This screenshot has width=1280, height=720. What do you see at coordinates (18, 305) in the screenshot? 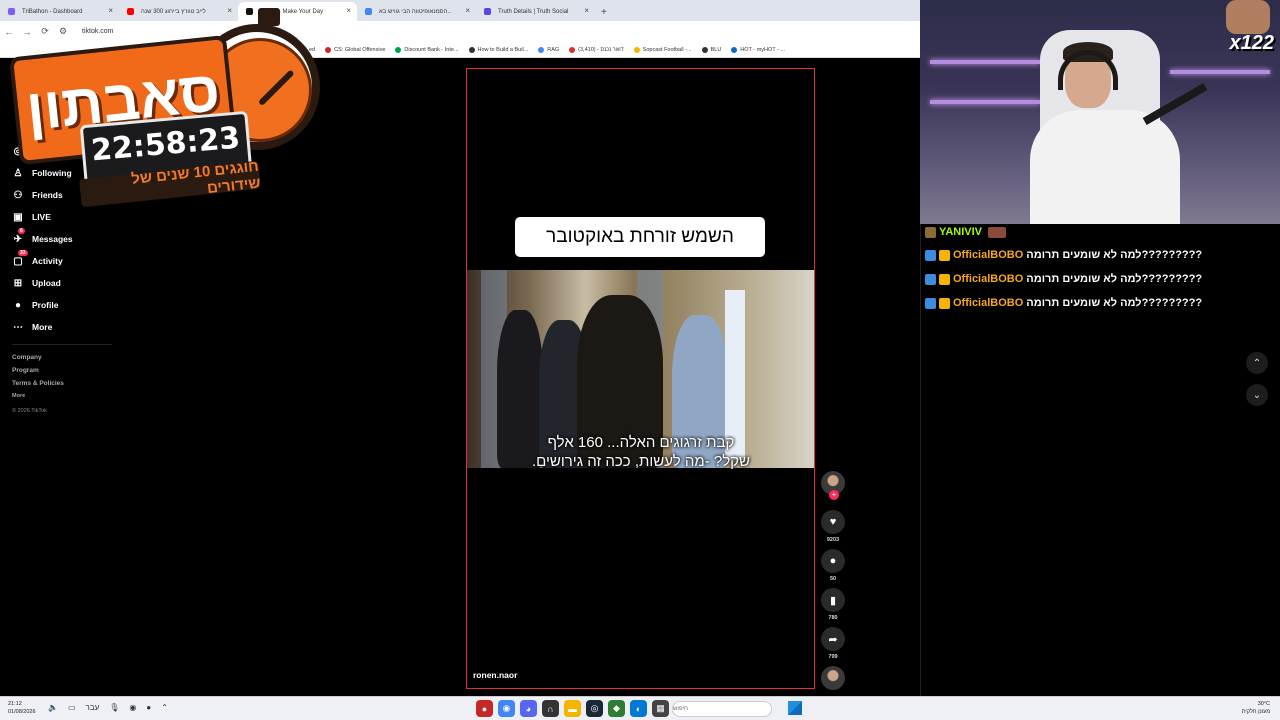
I see `profile-icon: ●` at bounding box center [18, 305].